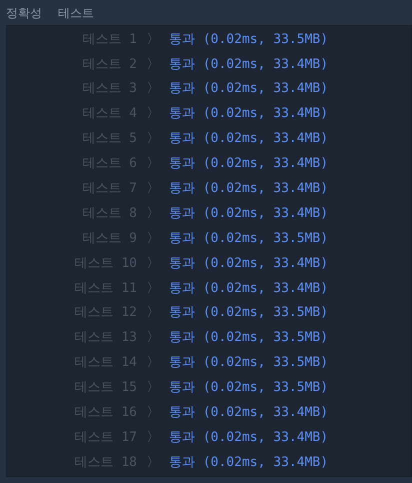 This screenshot has width=412, height=483. Describe the element at coordinates (76, 13) in the screenshot. I see `section-subtitle: 테스트` at that location.